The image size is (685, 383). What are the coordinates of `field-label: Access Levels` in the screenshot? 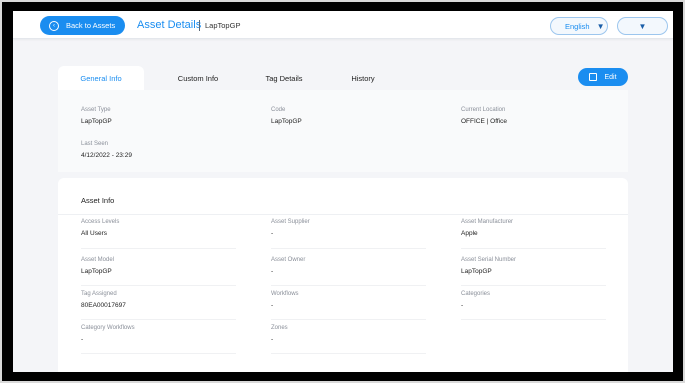 It's located at (100, 222).